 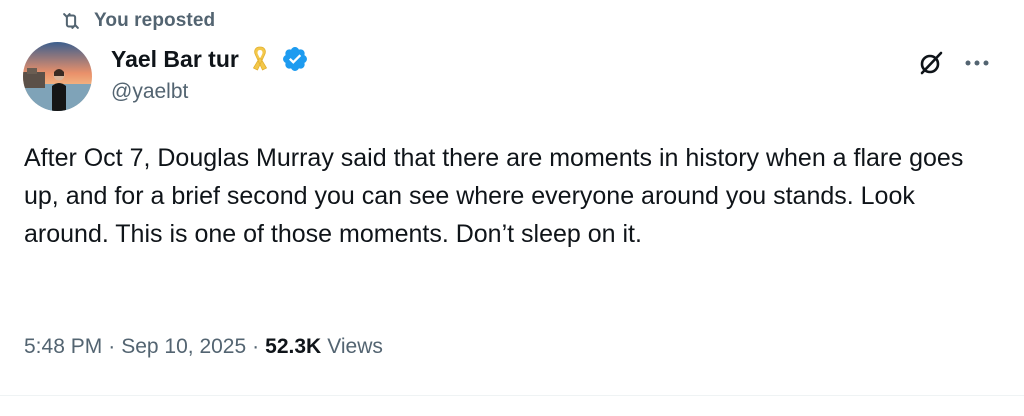 I want to click on divider, so click(x=512, y=395).